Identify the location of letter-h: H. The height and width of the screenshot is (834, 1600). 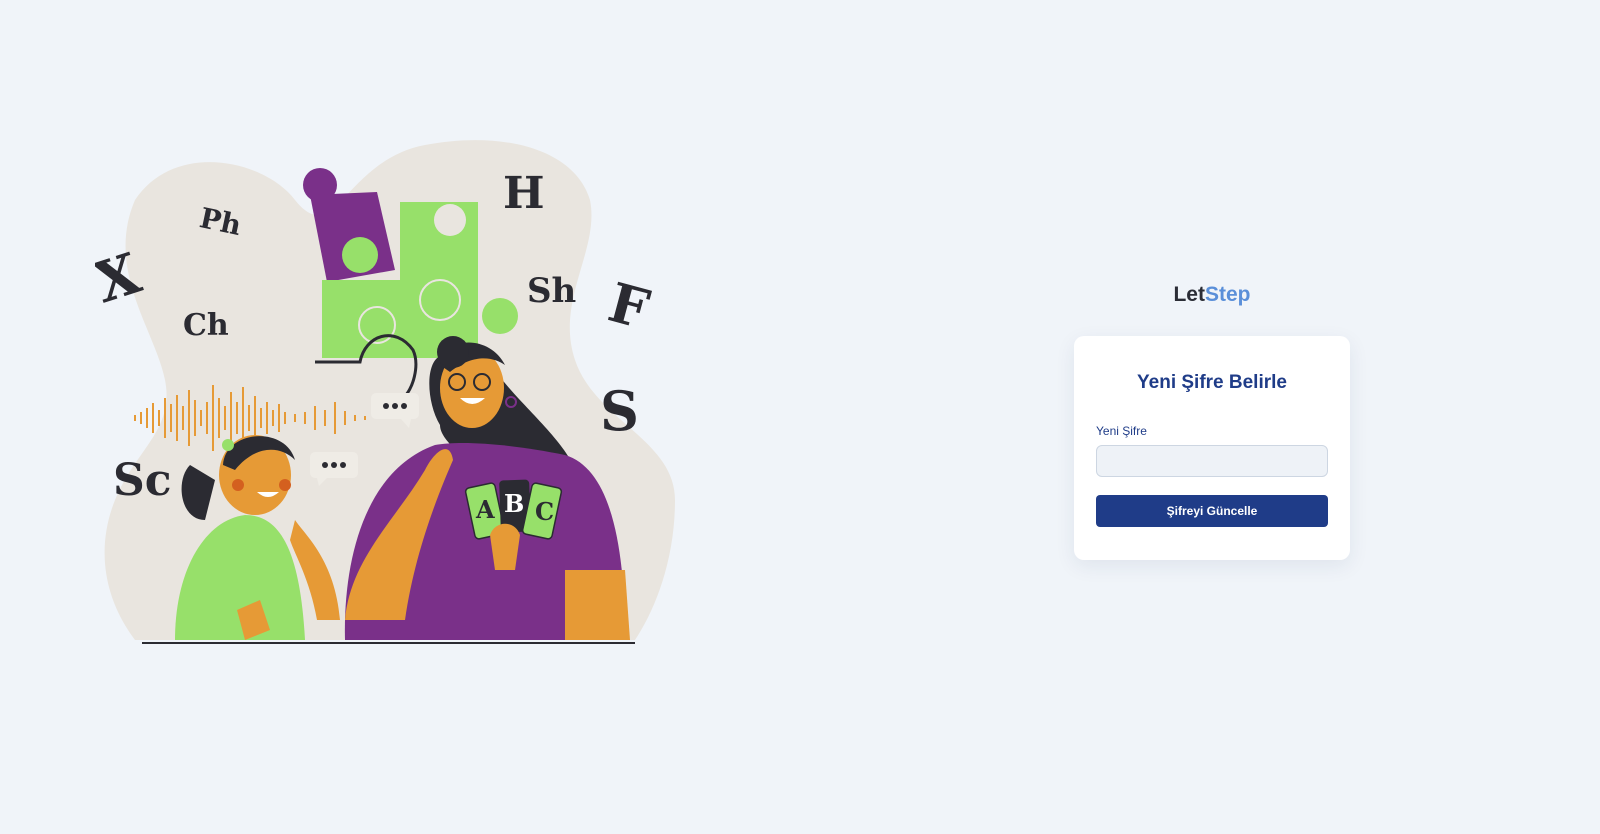
(524, 193).